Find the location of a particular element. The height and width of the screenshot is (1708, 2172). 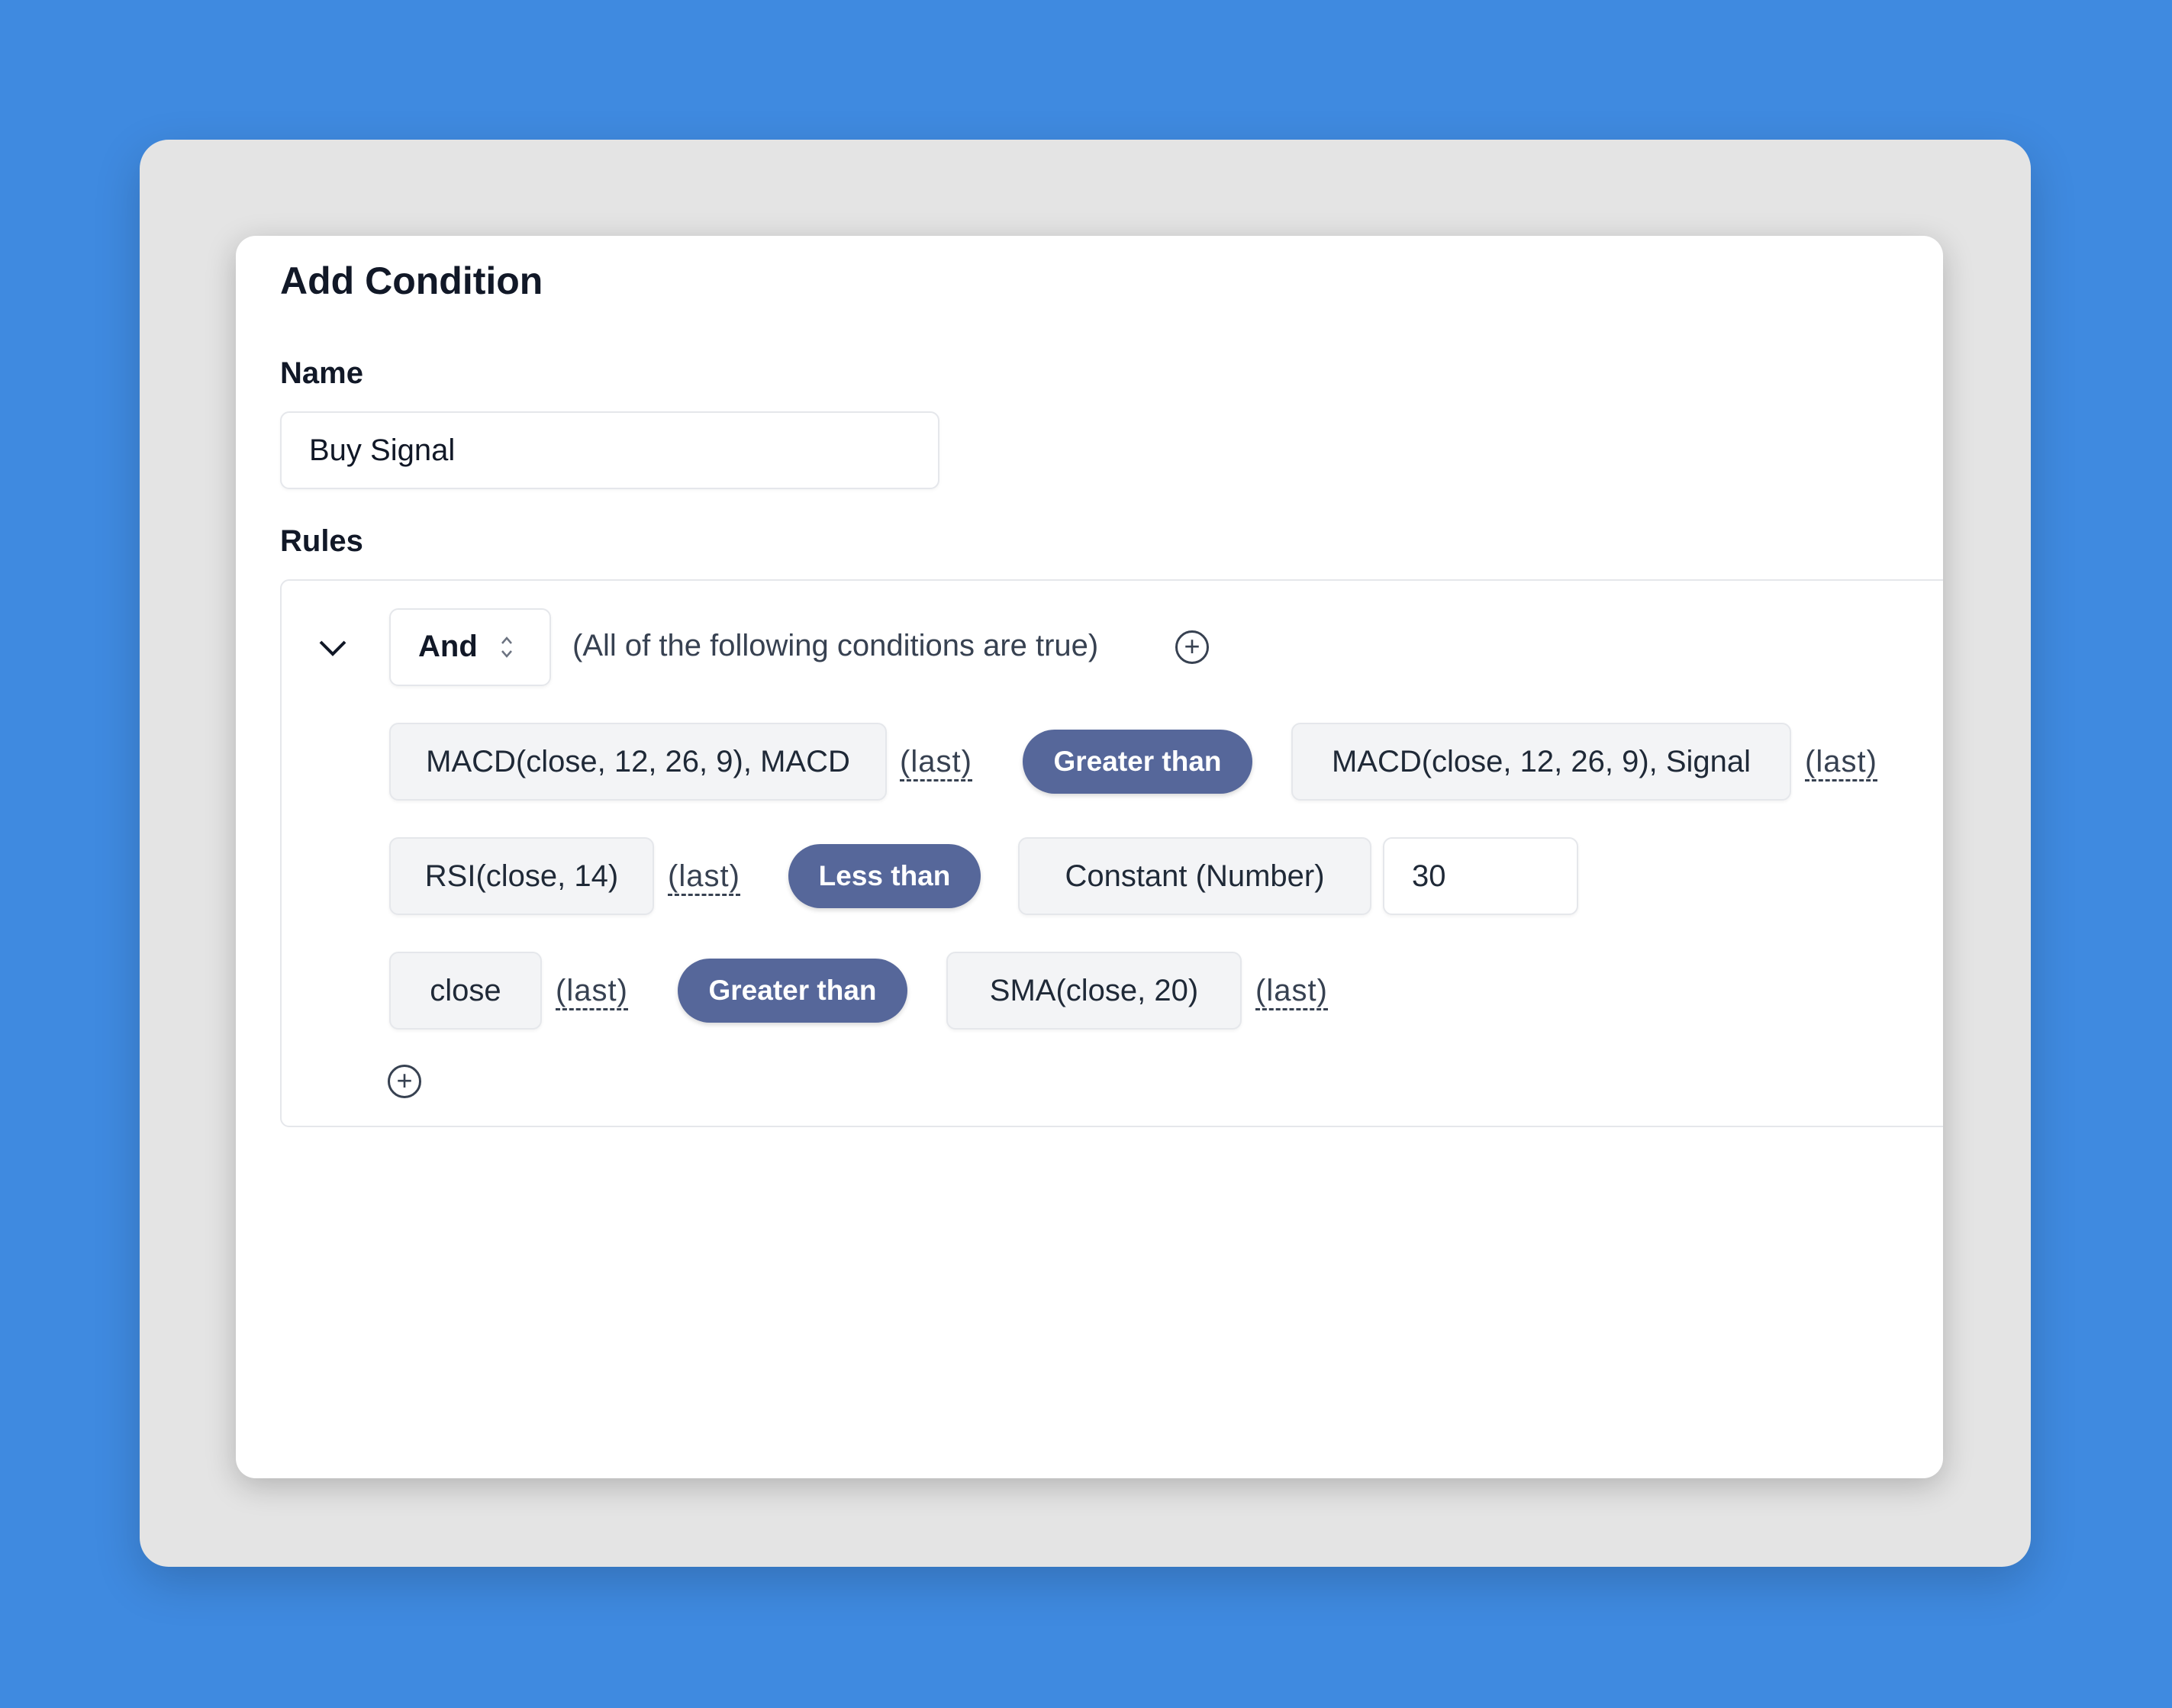

rule-3-left-operand: close is located at coordinates (465, 991).